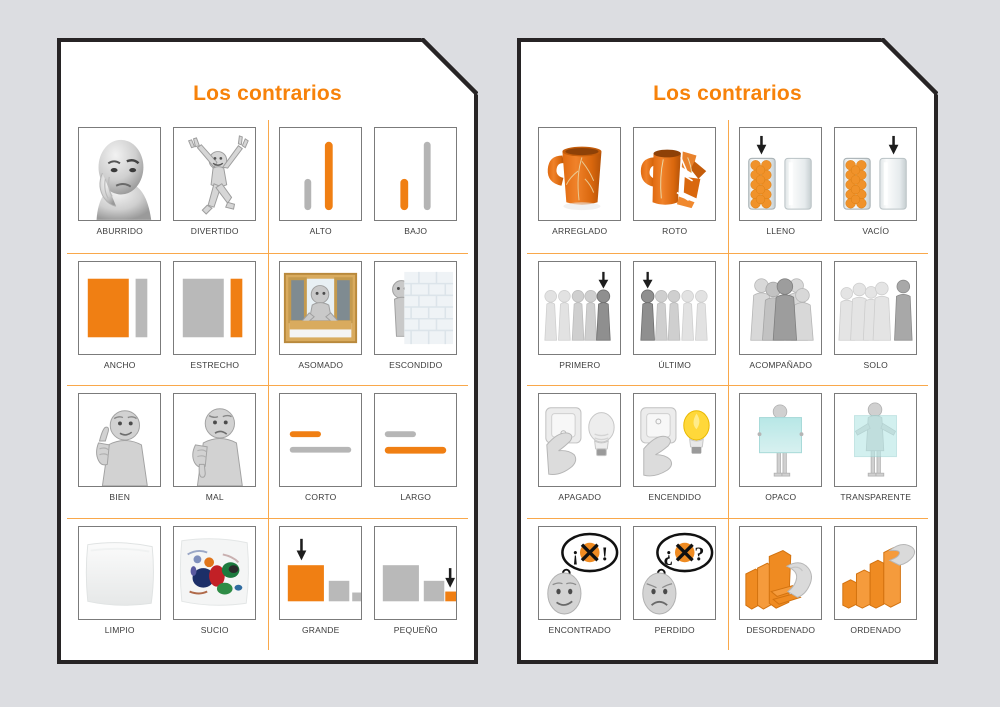 The width and height of the screenshot is (1000, 707). Describe the element at coordinates (416, 364) in the screenshot. I see `word-label: ESCONDIDO` at that location.